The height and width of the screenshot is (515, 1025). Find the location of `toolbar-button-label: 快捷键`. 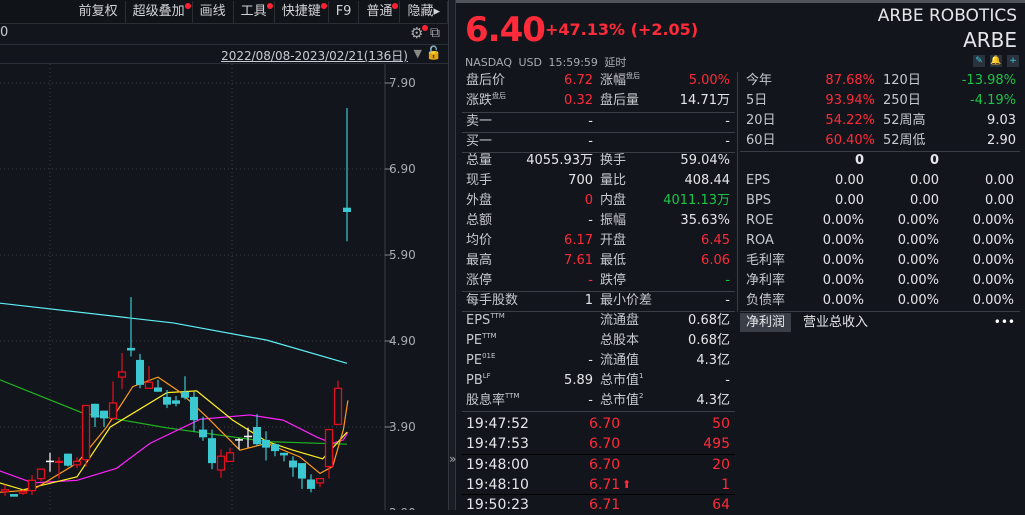

toolbar-button-label: 快捷键 is located at coordinates (301, 11).